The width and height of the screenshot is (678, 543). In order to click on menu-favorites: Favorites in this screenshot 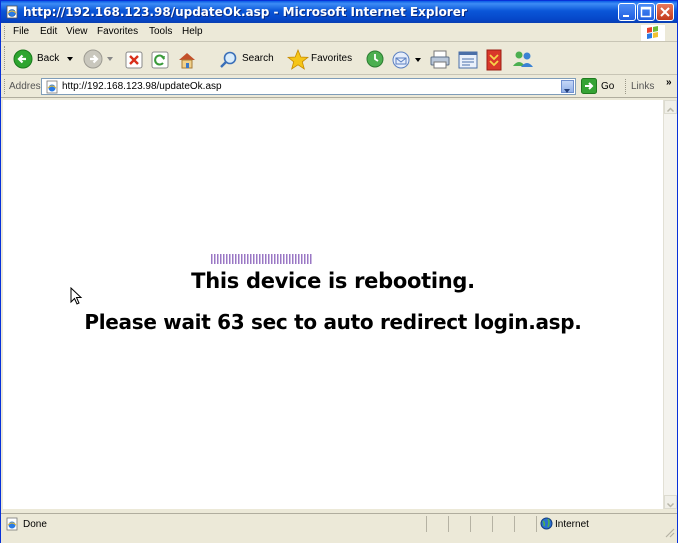, I will do `click(117, 31)`.